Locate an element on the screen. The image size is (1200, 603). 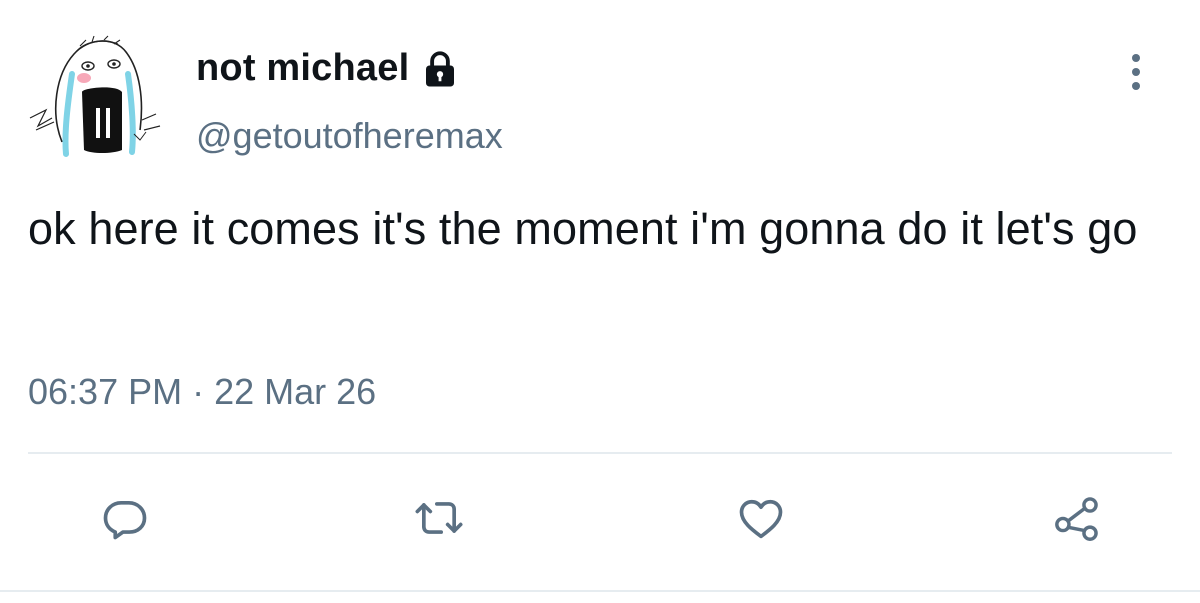
avatar is located at coordinates (96, 96).